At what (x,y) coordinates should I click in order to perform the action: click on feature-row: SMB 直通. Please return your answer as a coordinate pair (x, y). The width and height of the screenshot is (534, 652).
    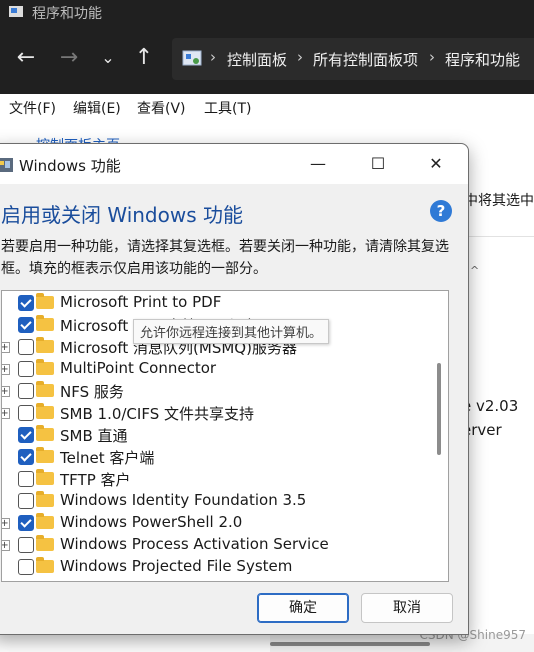
    Looking at the image, I should click on (212, 436).